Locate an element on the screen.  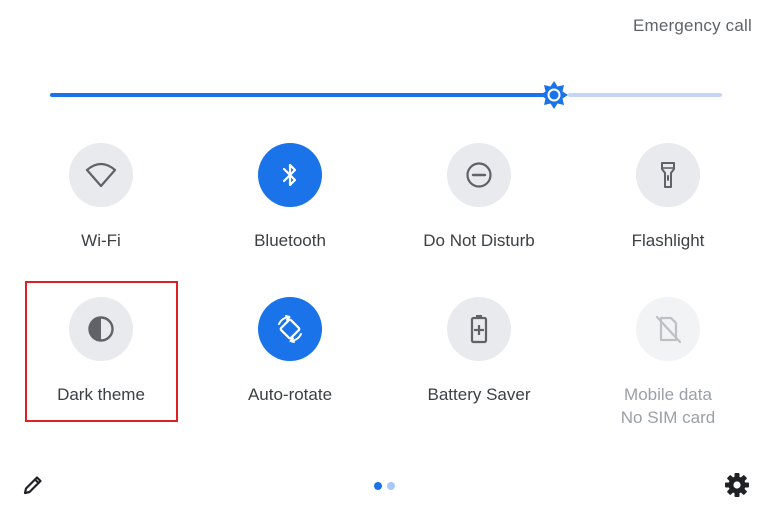
tile-label: Do Not Disturb is located at coordinates (479, 240).